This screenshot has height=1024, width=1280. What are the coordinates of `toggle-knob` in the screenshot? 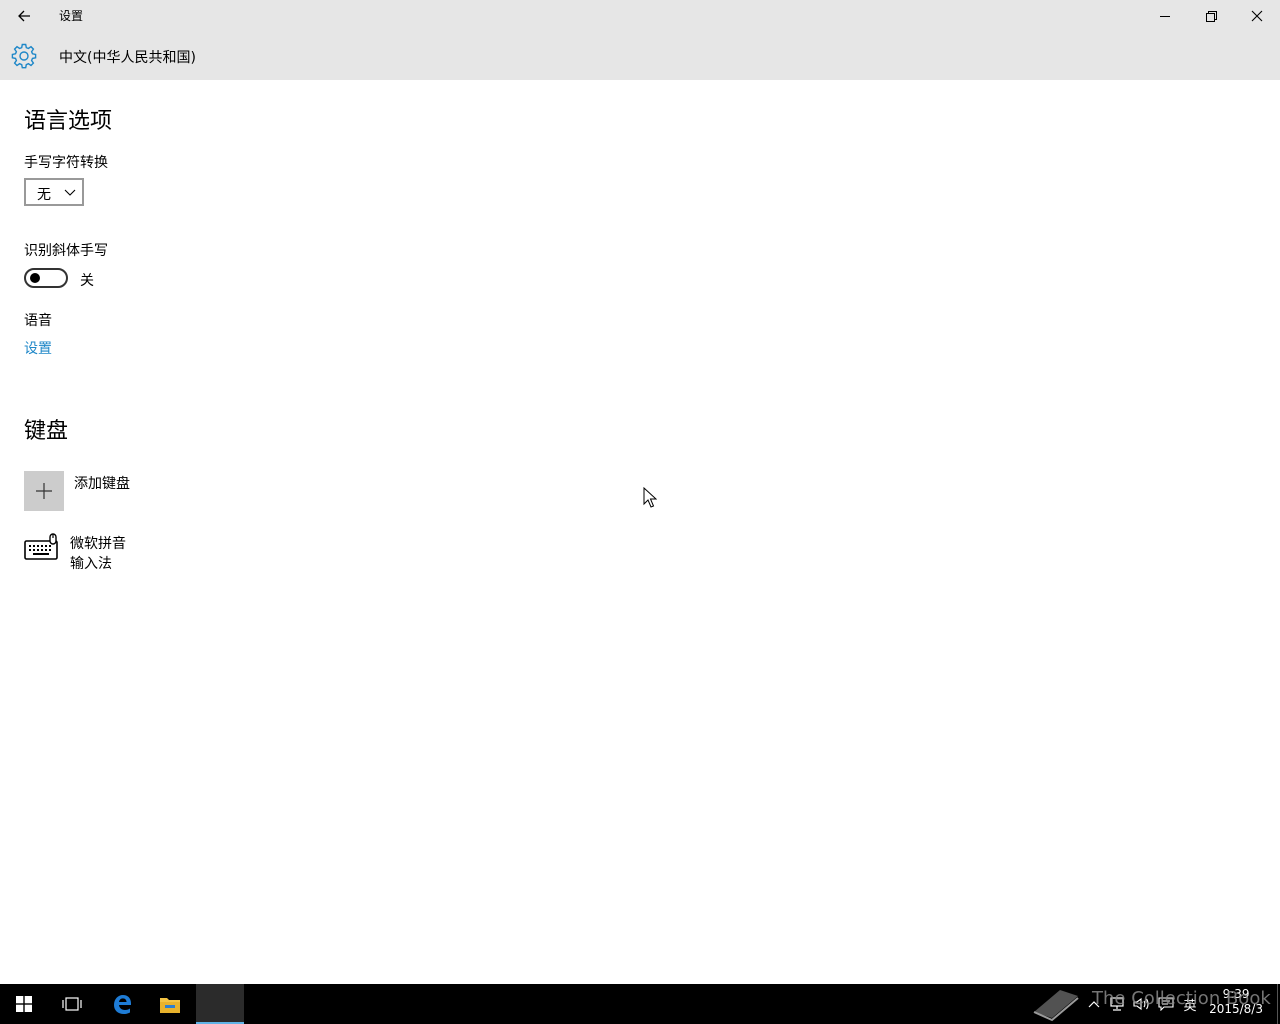 It's located at (35, 278).